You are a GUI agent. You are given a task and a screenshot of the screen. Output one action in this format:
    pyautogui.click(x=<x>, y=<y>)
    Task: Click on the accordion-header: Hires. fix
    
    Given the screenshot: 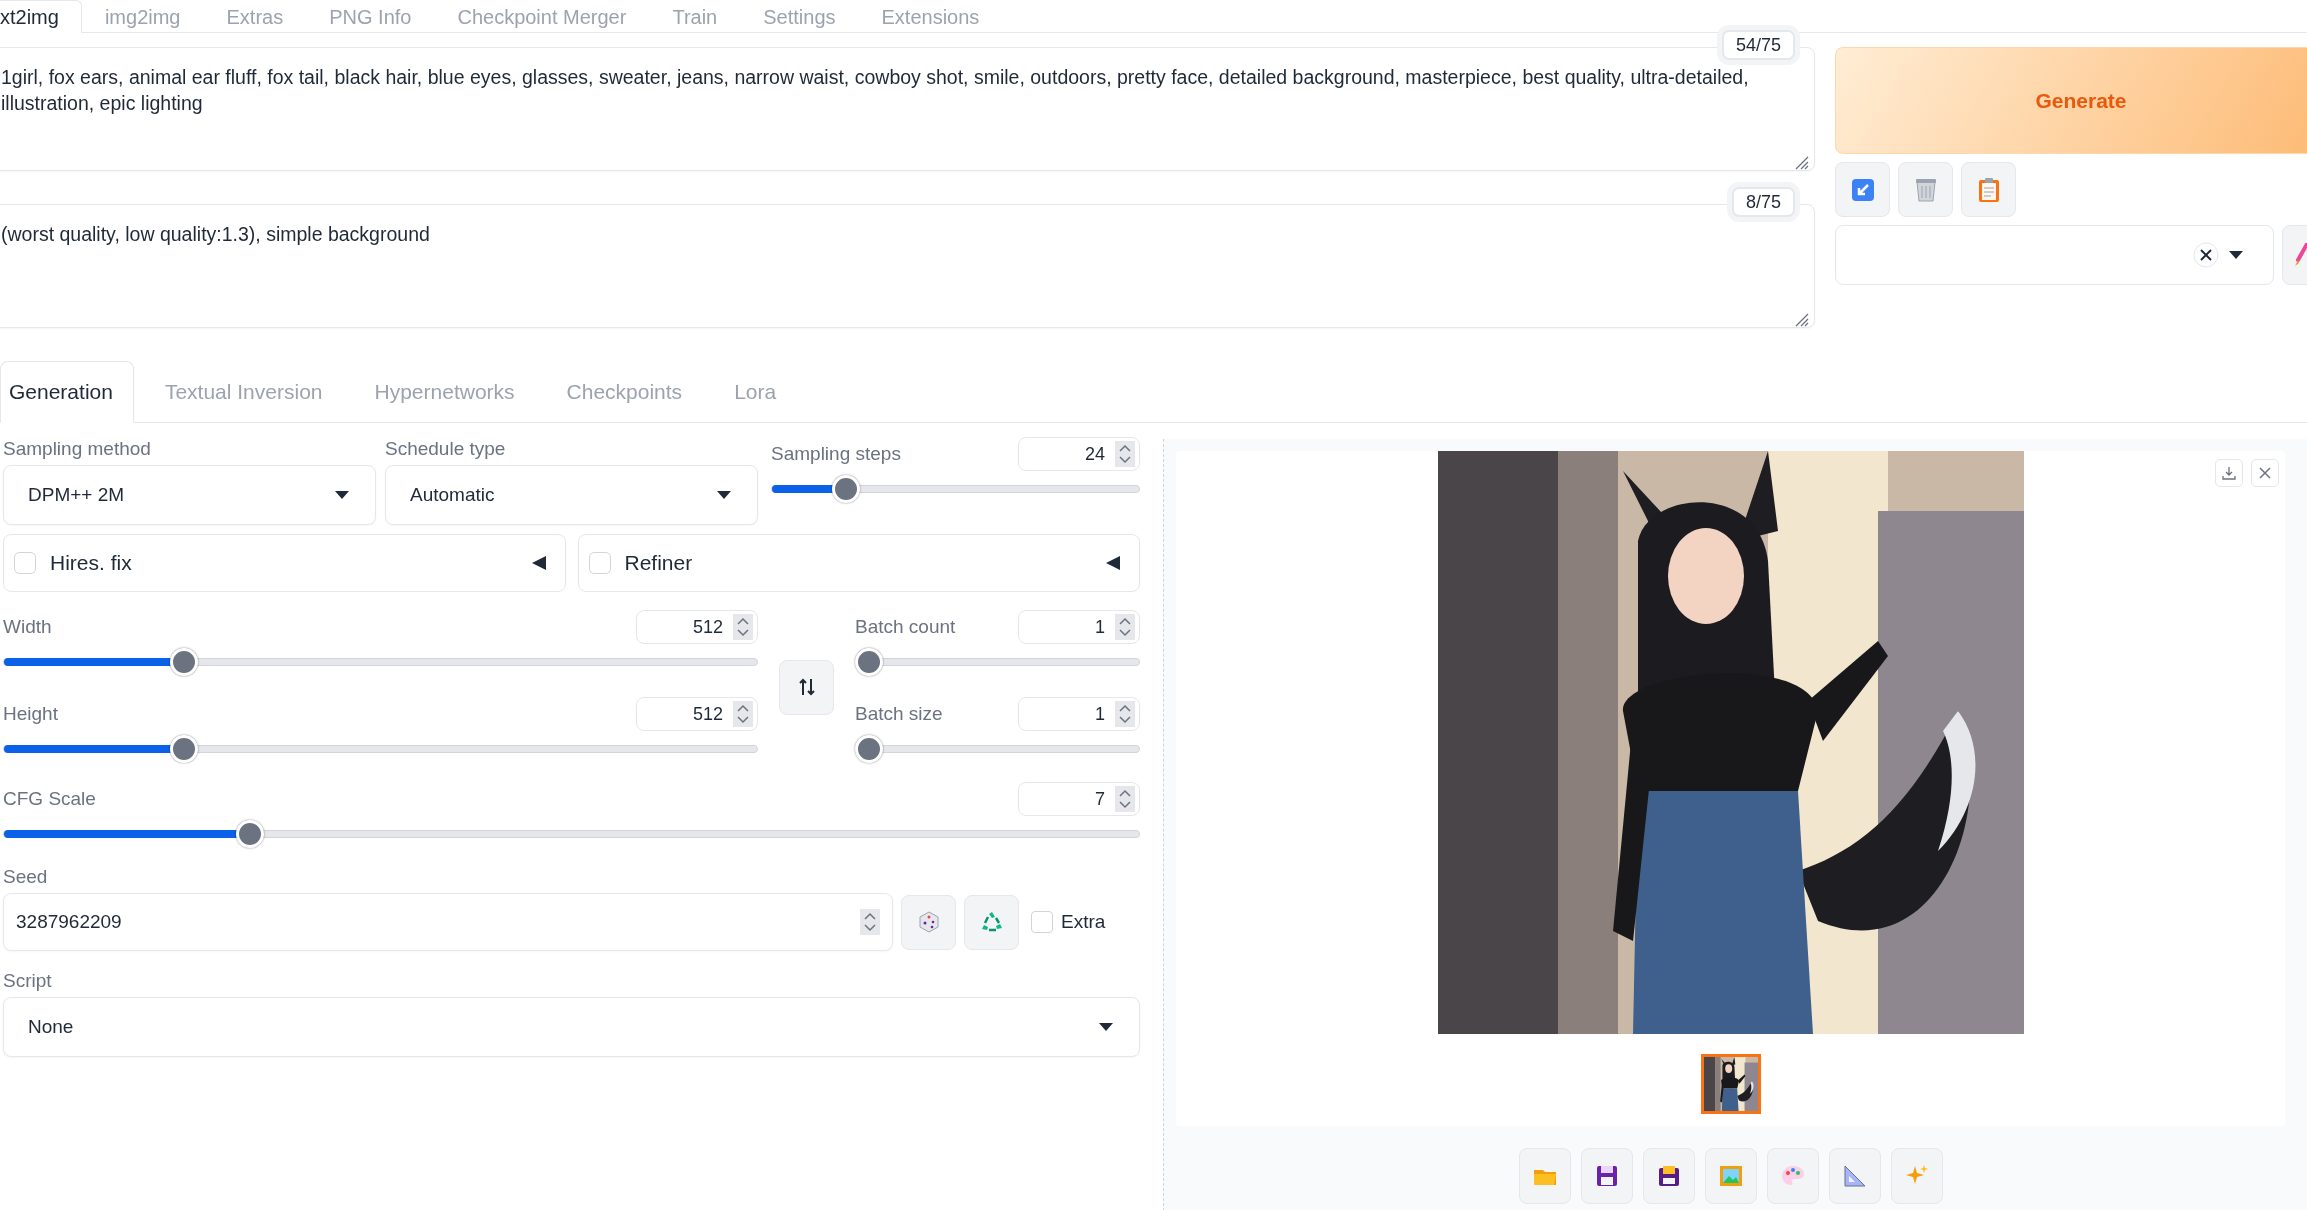 What is the action you would take?
    pyautogui.click(x=284, y=563)
    